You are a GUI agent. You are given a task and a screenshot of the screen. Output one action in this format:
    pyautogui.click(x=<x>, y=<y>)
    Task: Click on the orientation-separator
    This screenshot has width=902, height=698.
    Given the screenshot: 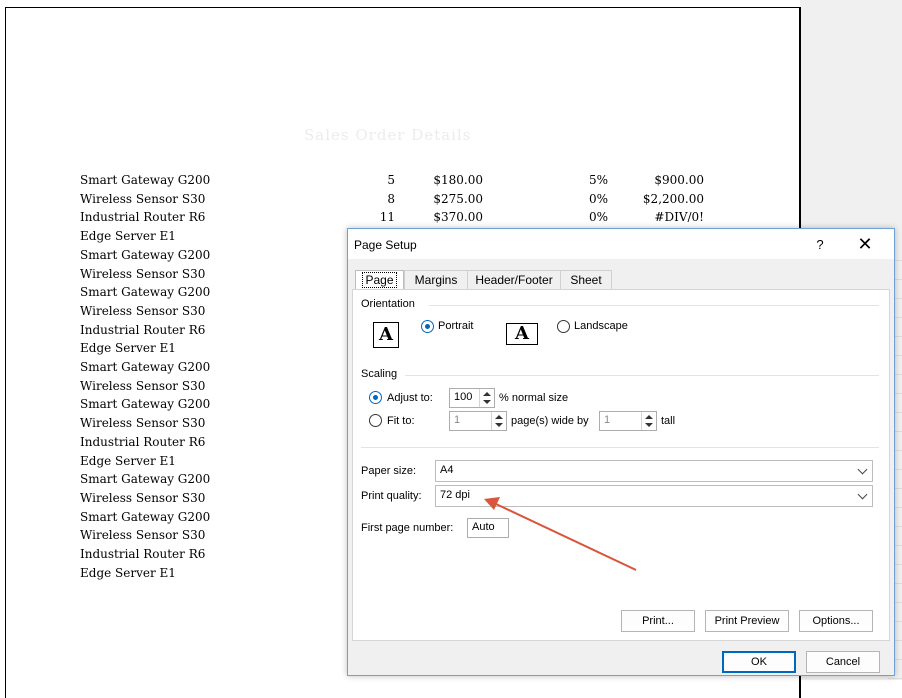 What is the action you would take?
    pyautogui.click(x=654, y=305)
    